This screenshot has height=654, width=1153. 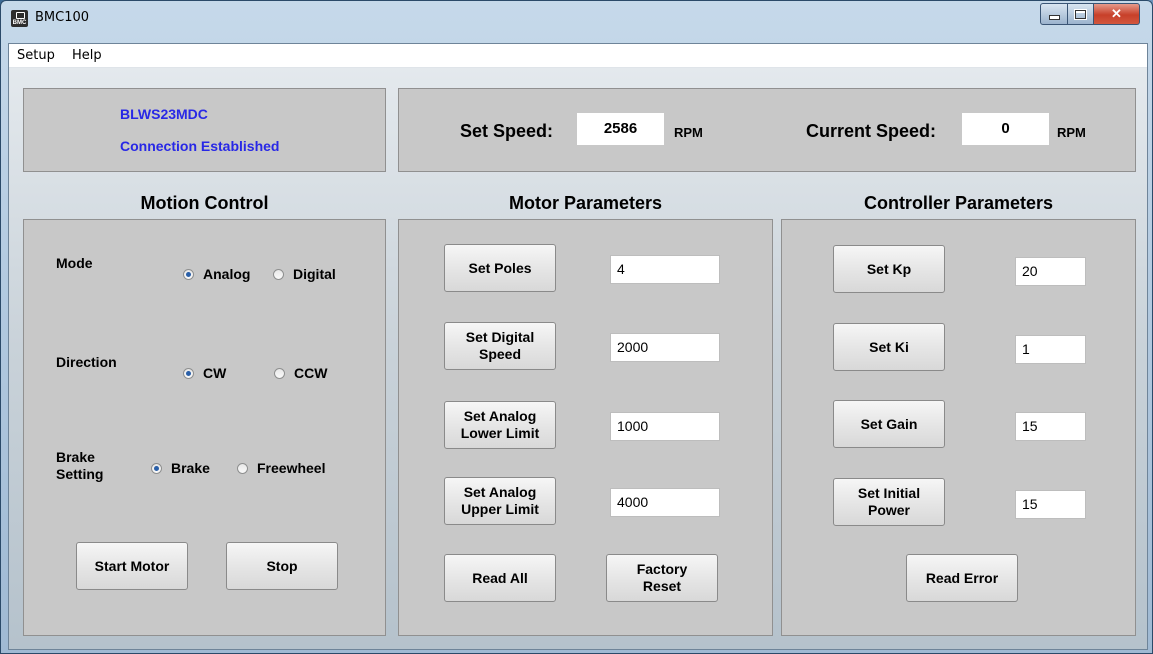 What do you see at coordinates (74, 263) in the screenshot?
I see `mode-label: Mode` at bounding box center [74, 263].